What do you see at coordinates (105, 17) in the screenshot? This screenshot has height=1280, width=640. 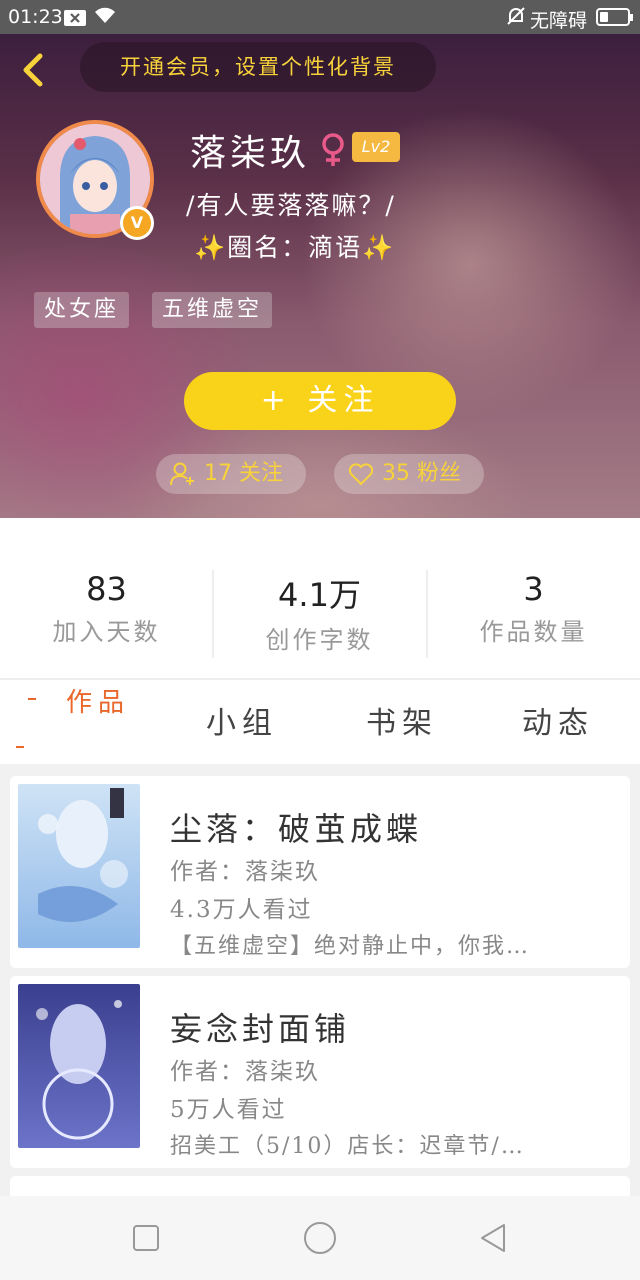 I see `wifi-icon` at bounding box center [105, 17].